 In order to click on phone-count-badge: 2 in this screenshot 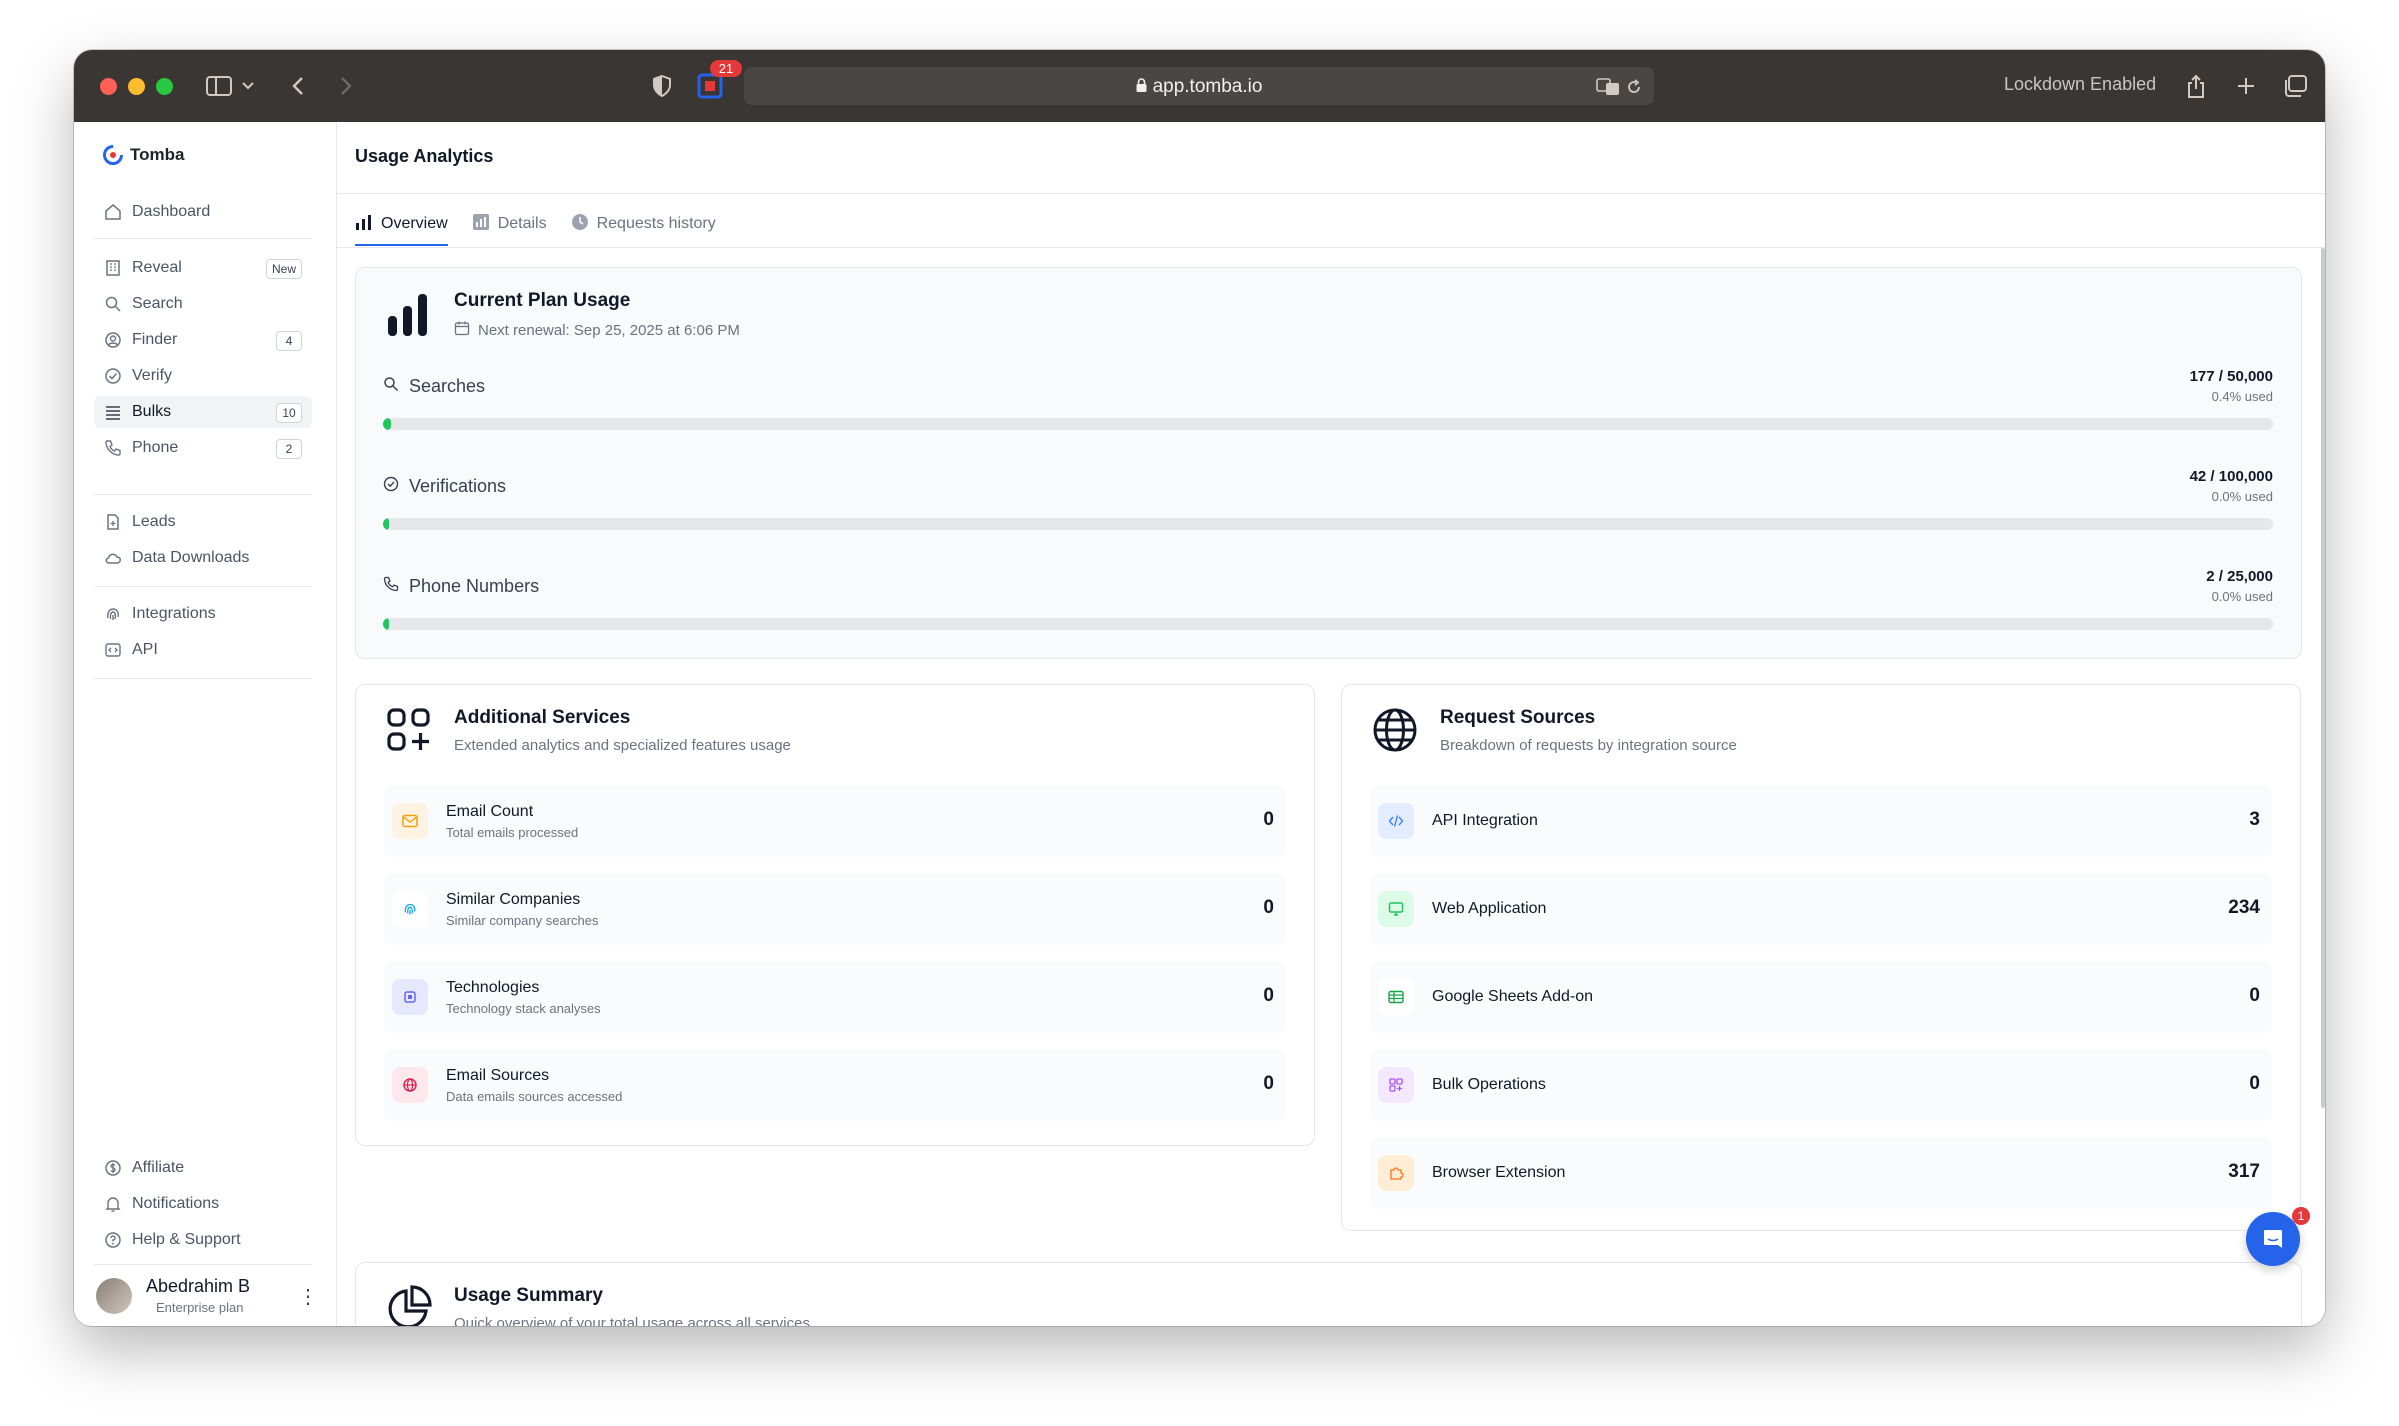, I will do `click(289, 449)`.